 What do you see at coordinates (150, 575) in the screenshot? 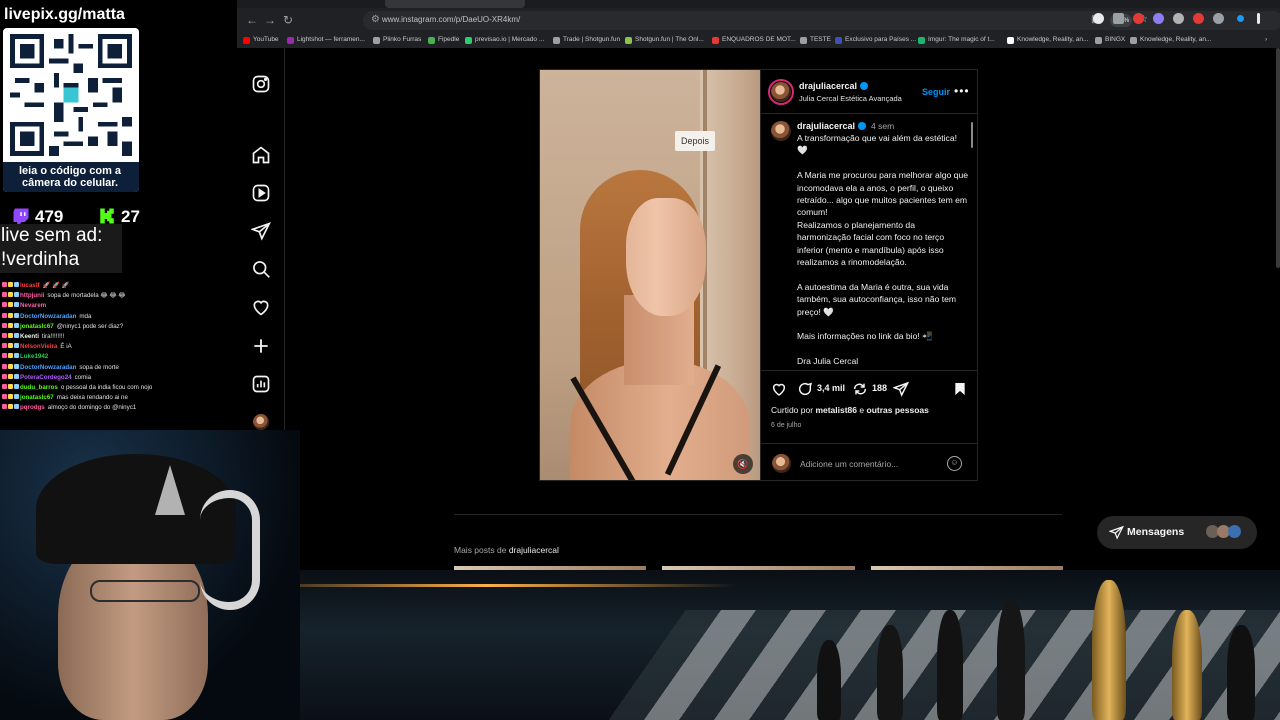
I see `webcam-feed` at bounding box center [150, 575].